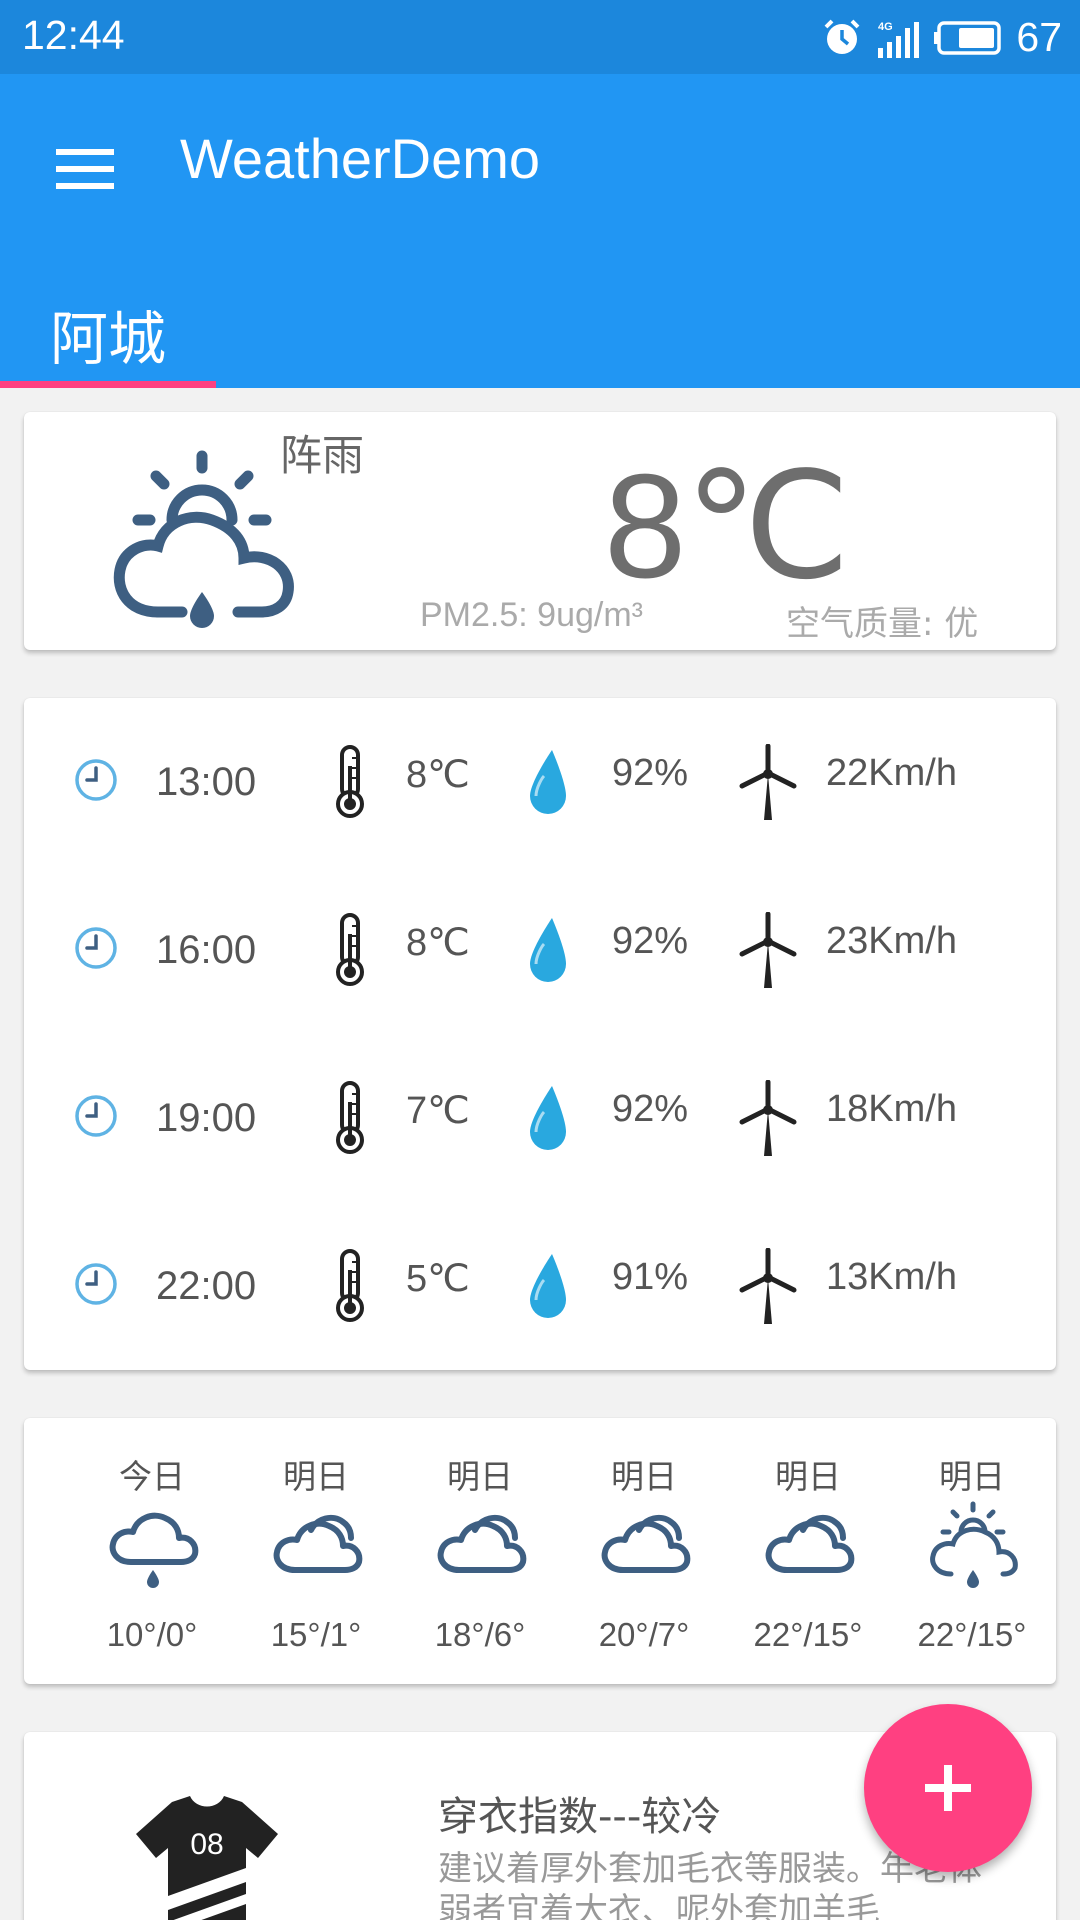 Image resolution: width=1080 pixels, height=1920 pixels. Describe the element at coordinates (480, 1634) in the screenshot. I see `day-temperature-range: 18°/6°` at that location.